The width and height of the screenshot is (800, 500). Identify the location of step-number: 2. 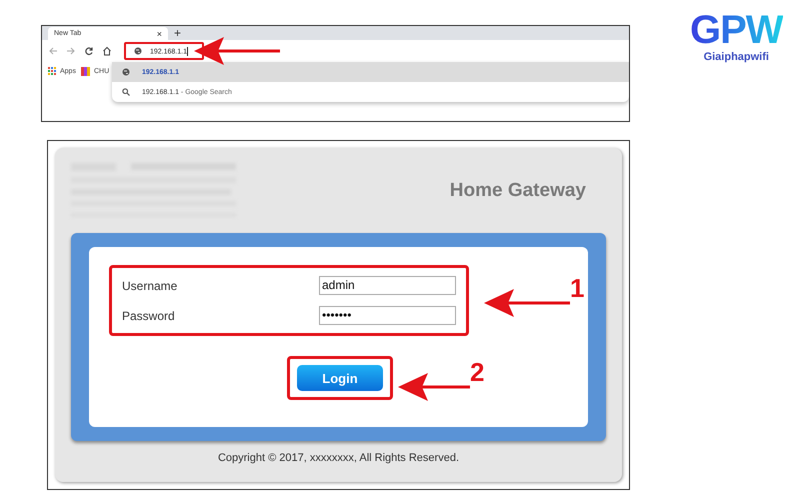
(477, 372).